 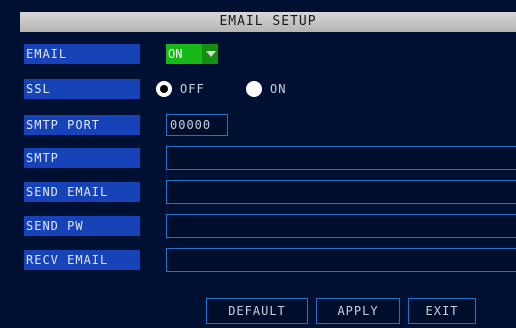 I want to click on email-dropdown: ON, so click(x=192, y=54).